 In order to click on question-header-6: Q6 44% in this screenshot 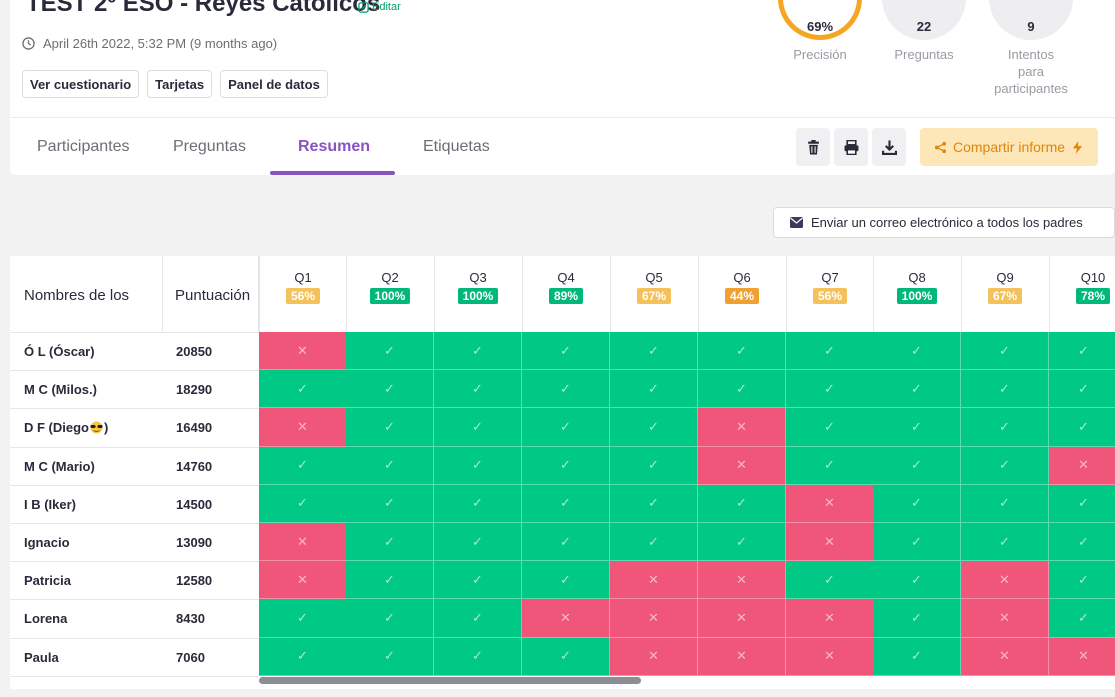, I will do `click(742, 287)`.